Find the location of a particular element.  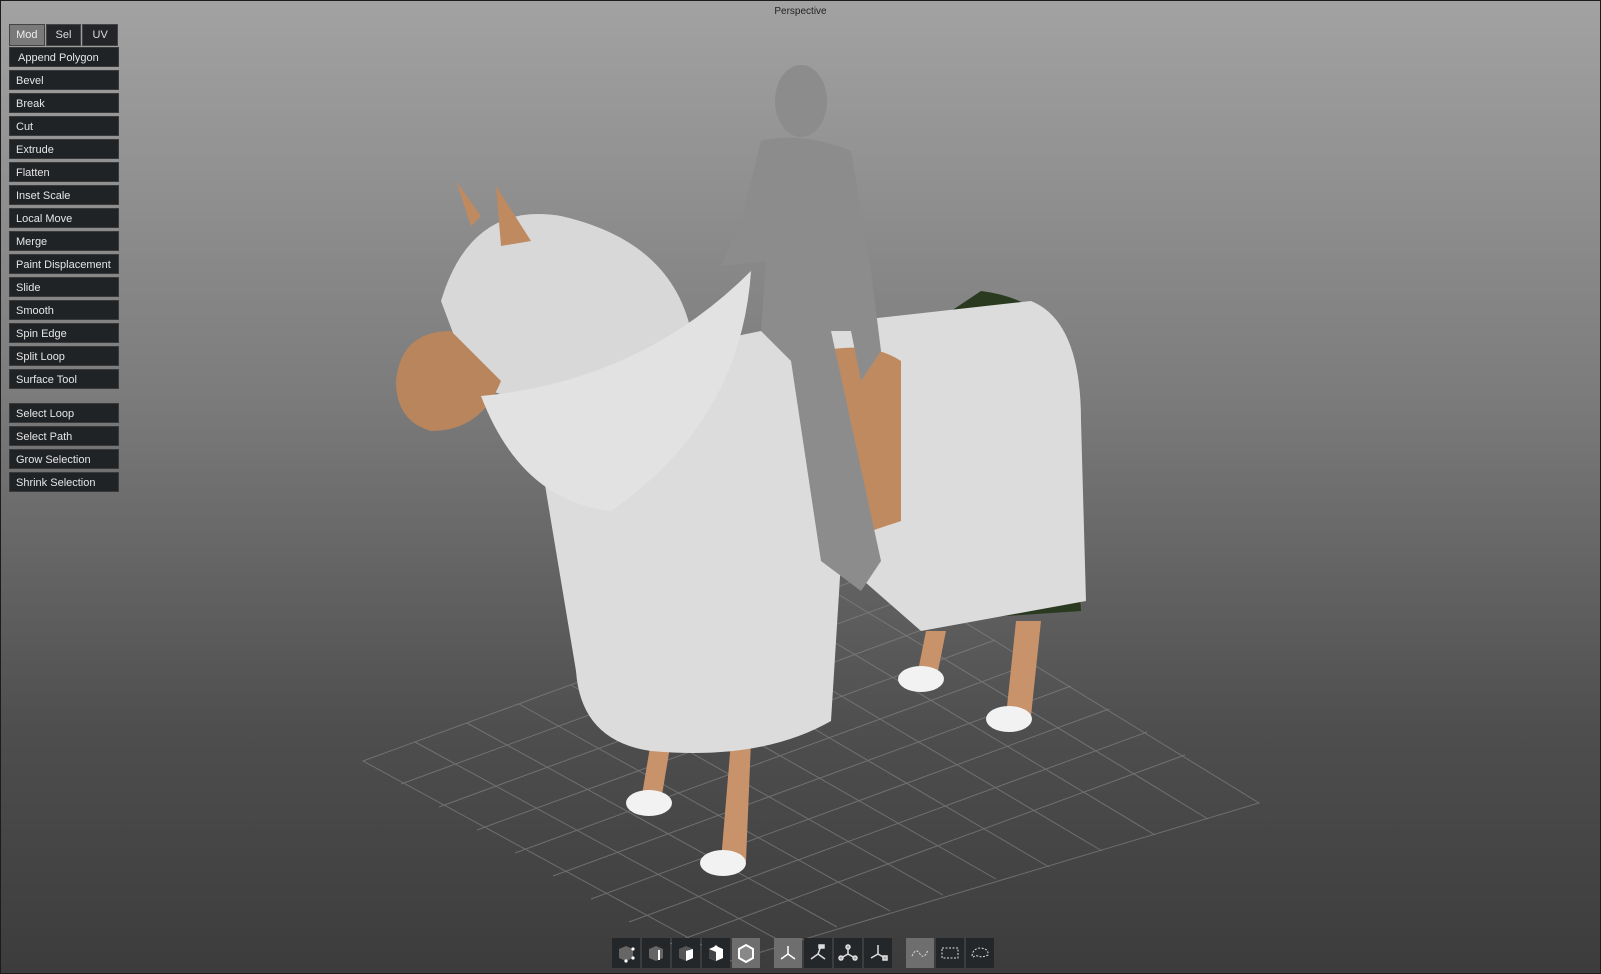

select-tool-icon is located at coordinates (788, 953).